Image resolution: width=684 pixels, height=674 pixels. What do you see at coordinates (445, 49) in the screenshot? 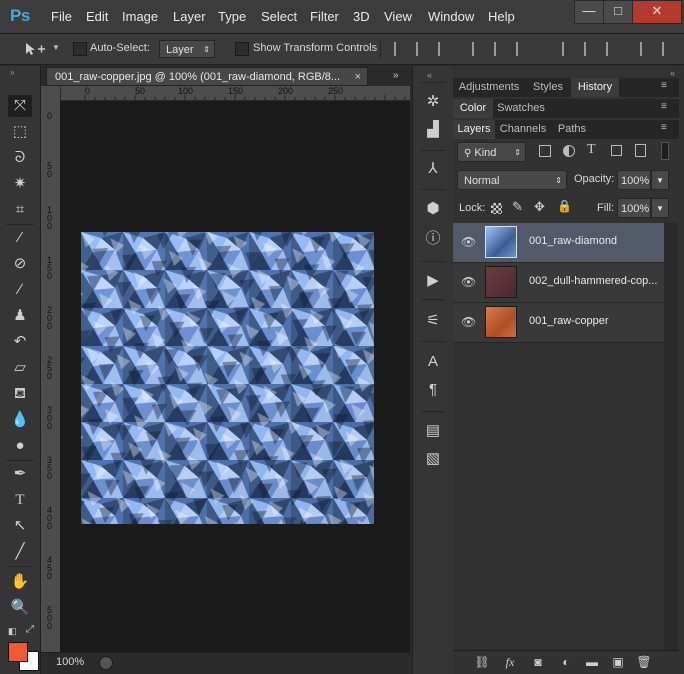
I see `align-bottom-icon` at bounding box center [445, 49].